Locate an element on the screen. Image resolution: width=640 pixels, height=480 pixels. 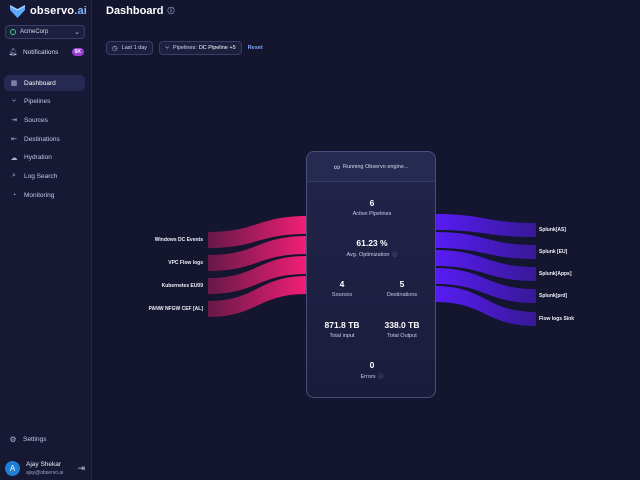
stat-total-input: 871.8 TB Total input is located at coordinates (342, 329).